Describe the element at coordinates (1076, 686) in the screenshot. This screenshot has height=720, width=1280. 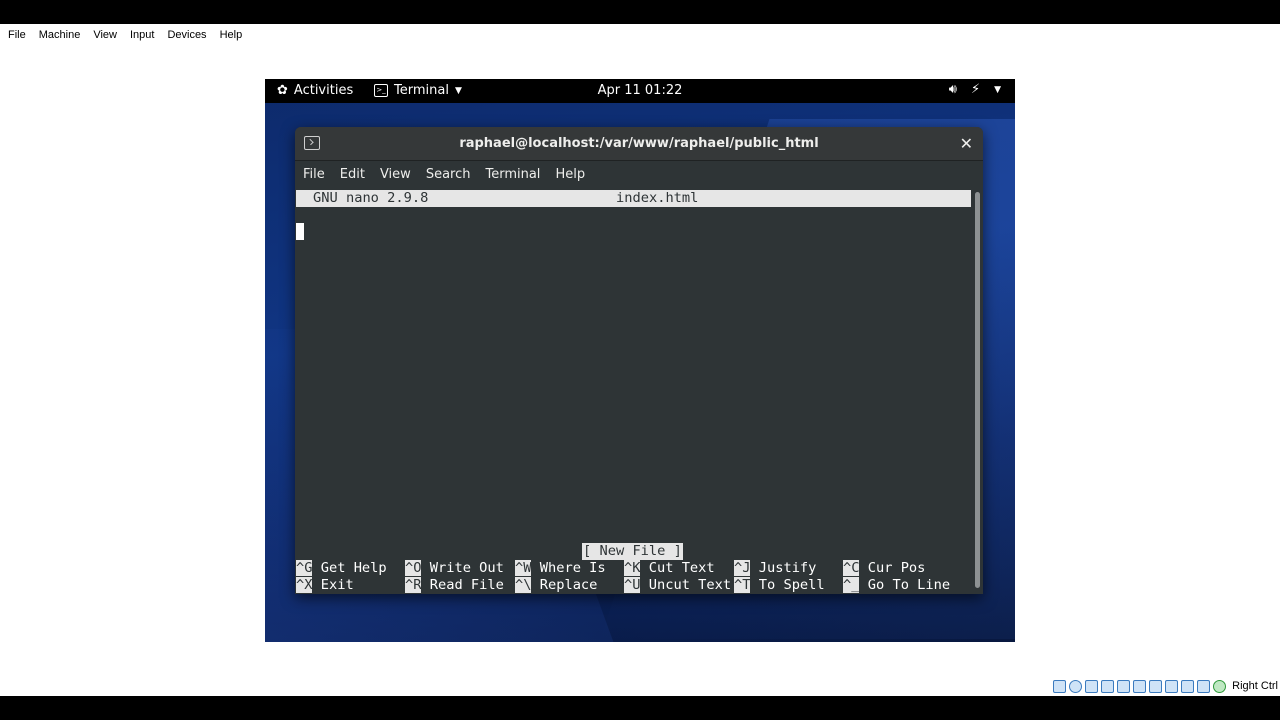
I see `optical-drive-icon` at that location.